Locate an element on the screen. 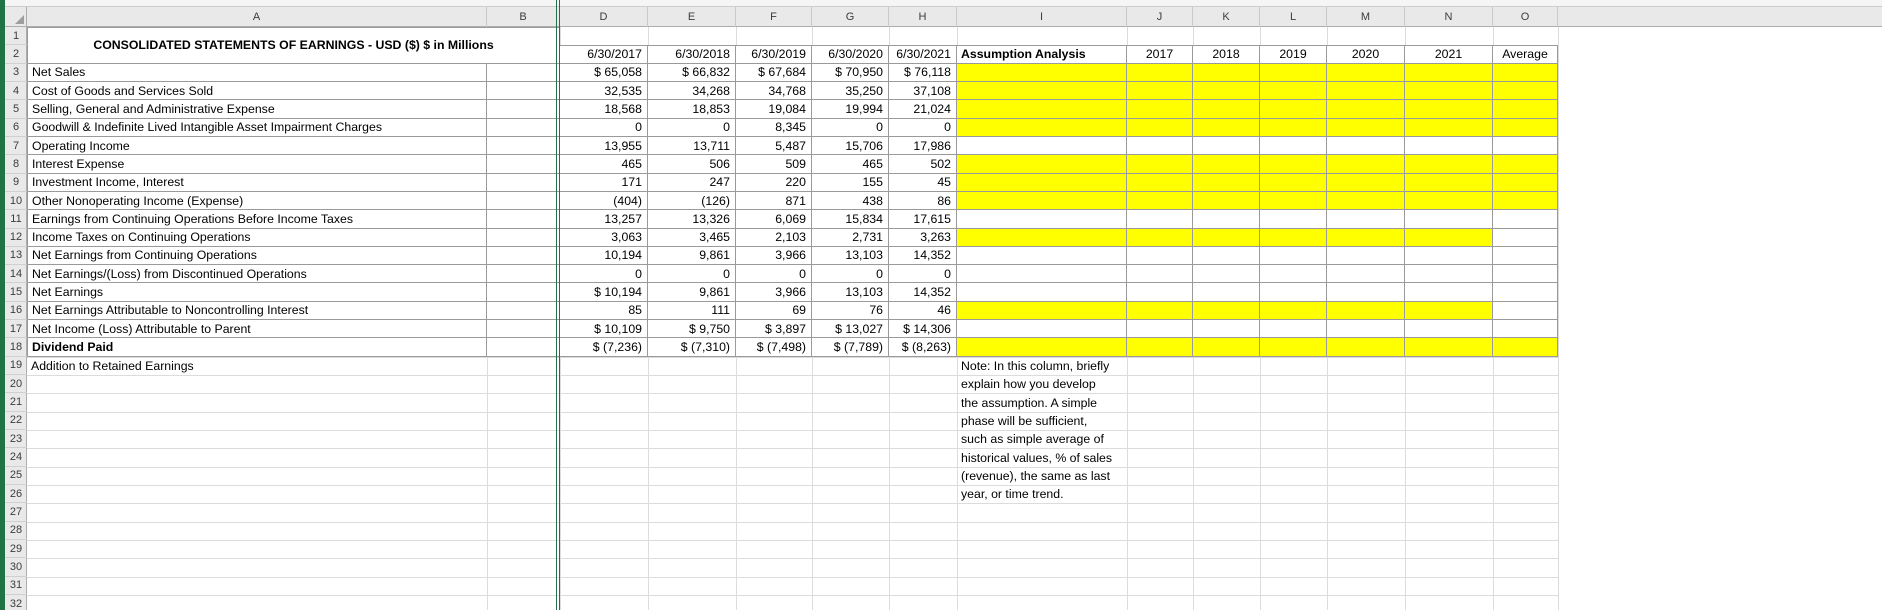 This screenshot has height=610, width=1882. value-cell: 19,084 is located at coordinates (774, 109).